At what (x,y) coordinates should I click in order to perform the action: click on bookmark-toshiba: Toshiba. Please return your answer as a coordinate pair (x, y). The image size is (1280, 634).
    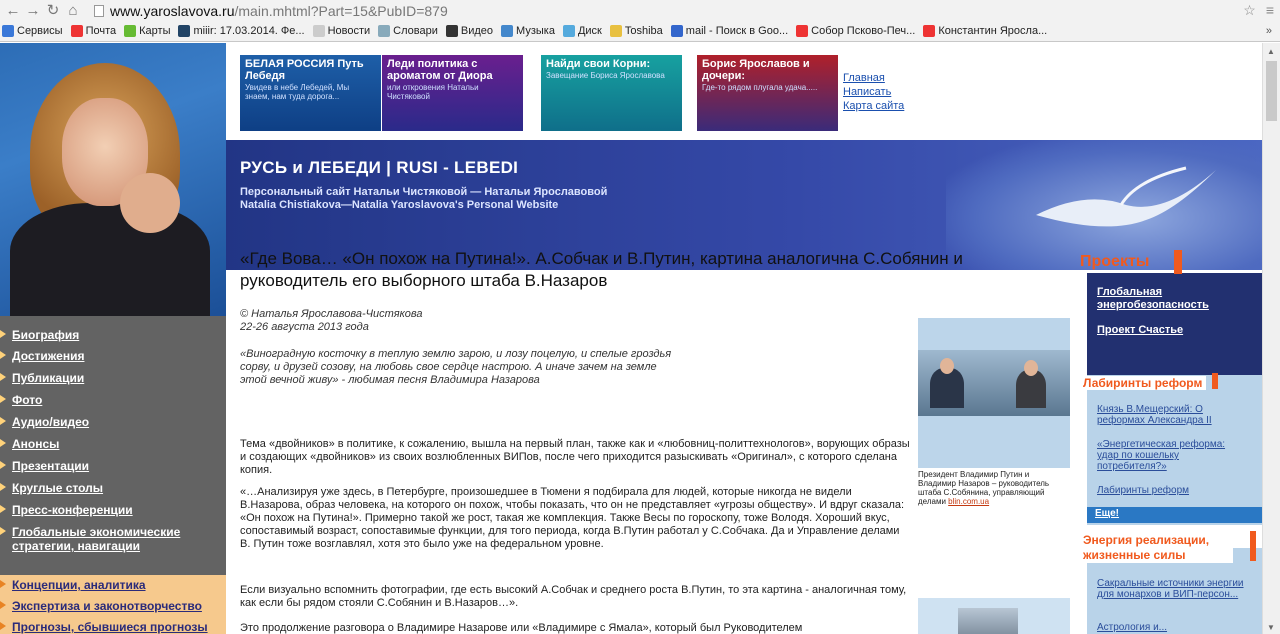
    Looking at the image, I should click on (636, 31).